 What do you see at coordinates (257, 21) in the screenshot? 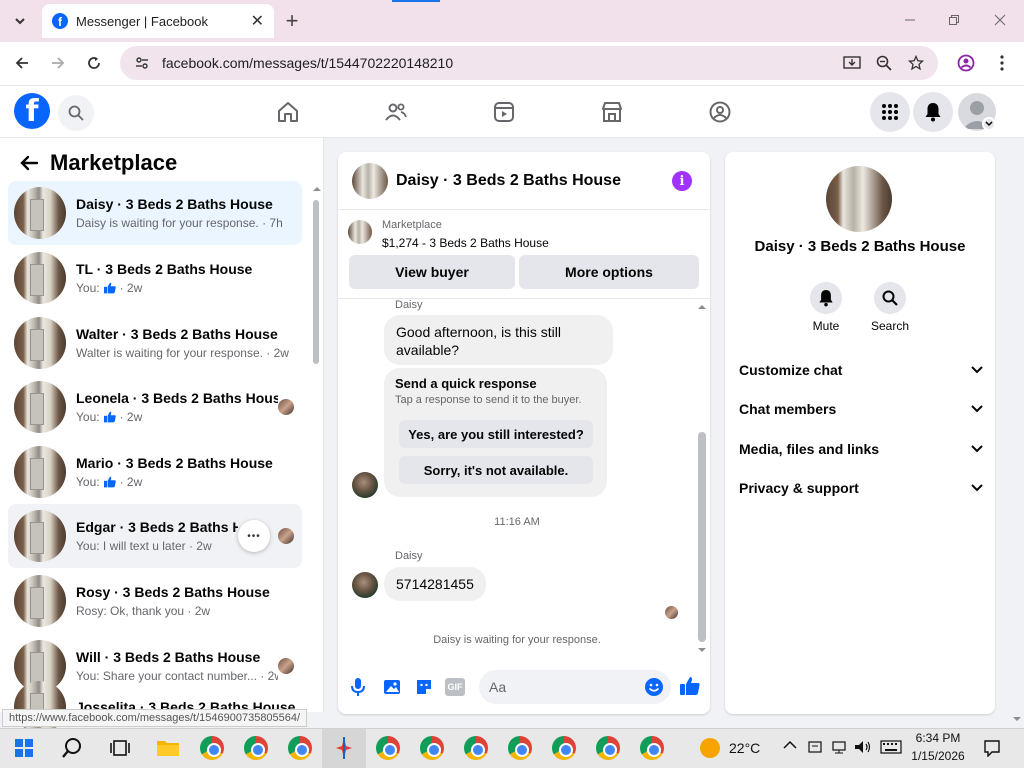
I see `close-tab-icon: ✕` at bounding box center [257, 21].